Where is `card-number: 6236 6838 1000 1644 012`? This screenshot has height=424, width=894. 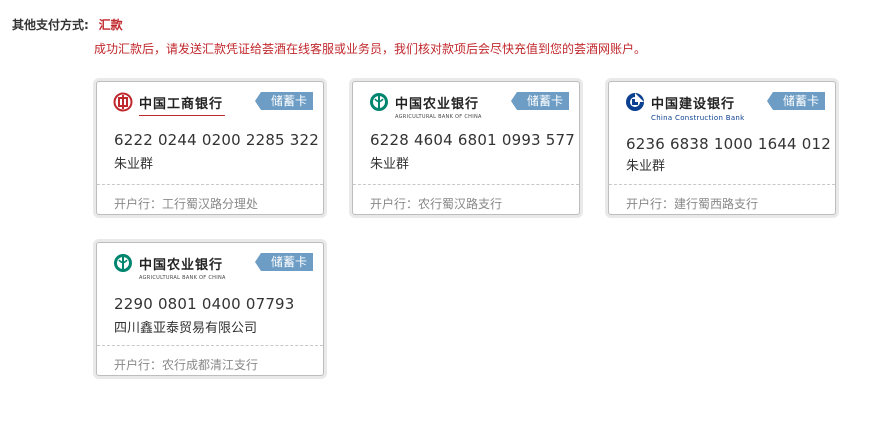 card-number: 6236 6838 1000 1644 012 is located at coordinates (728, 144).